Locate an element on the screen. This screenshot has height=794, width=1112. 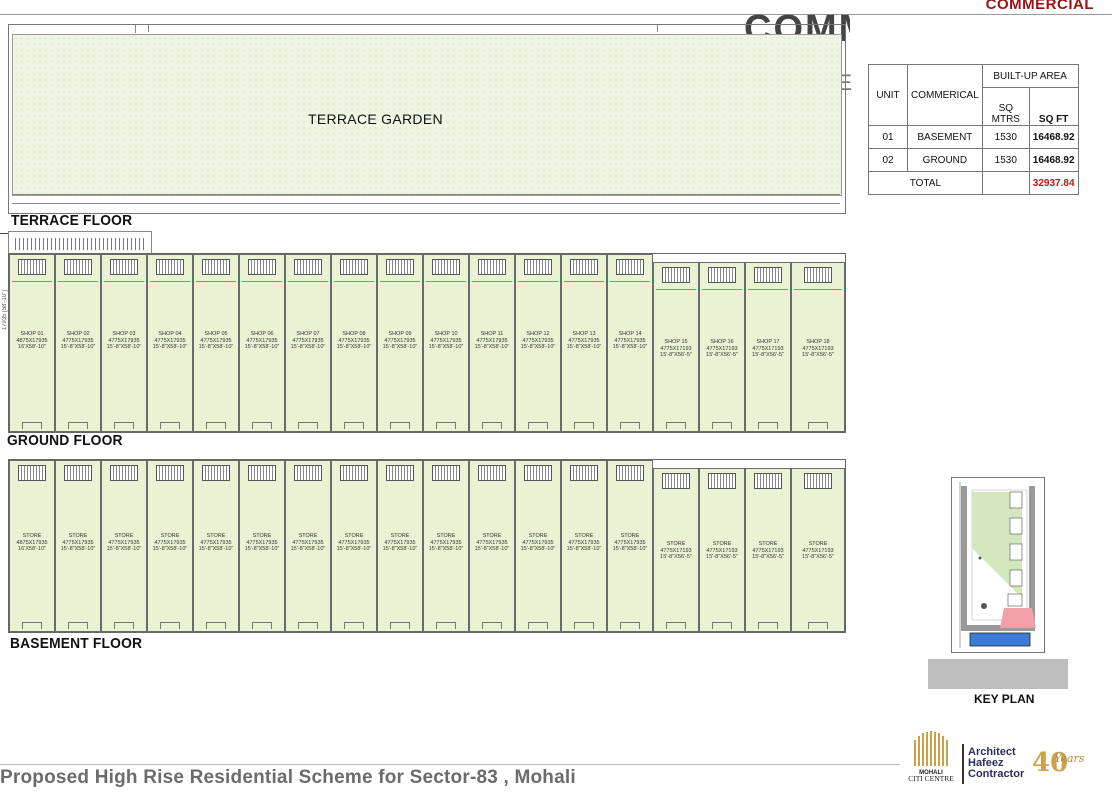
logo-divider is located at coordinates (963, 764).